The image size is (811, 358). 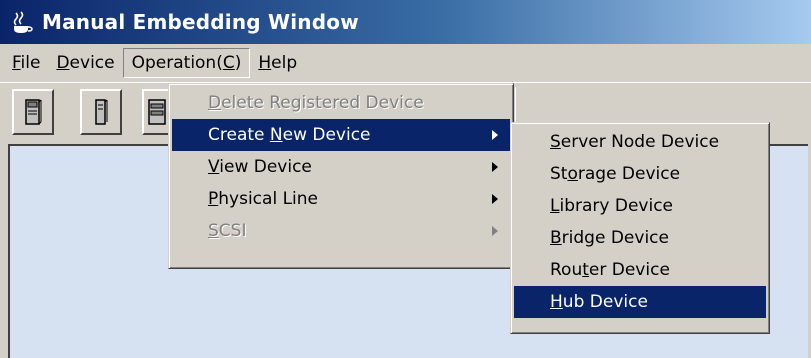 I want to click on menu-item-storage-device: Storage Device, so click(x=640, y=174).